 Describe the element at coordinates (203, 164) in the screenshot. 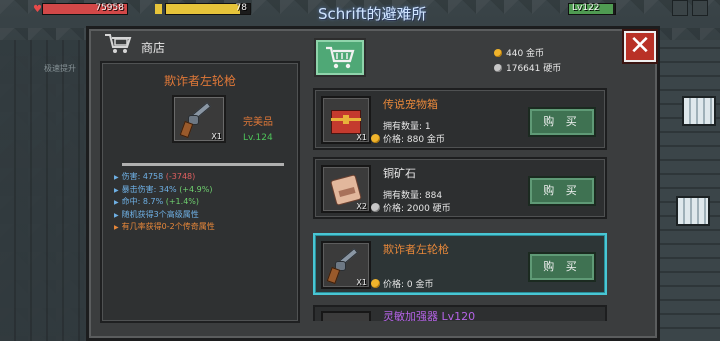

I see `detail-divider` at that location.